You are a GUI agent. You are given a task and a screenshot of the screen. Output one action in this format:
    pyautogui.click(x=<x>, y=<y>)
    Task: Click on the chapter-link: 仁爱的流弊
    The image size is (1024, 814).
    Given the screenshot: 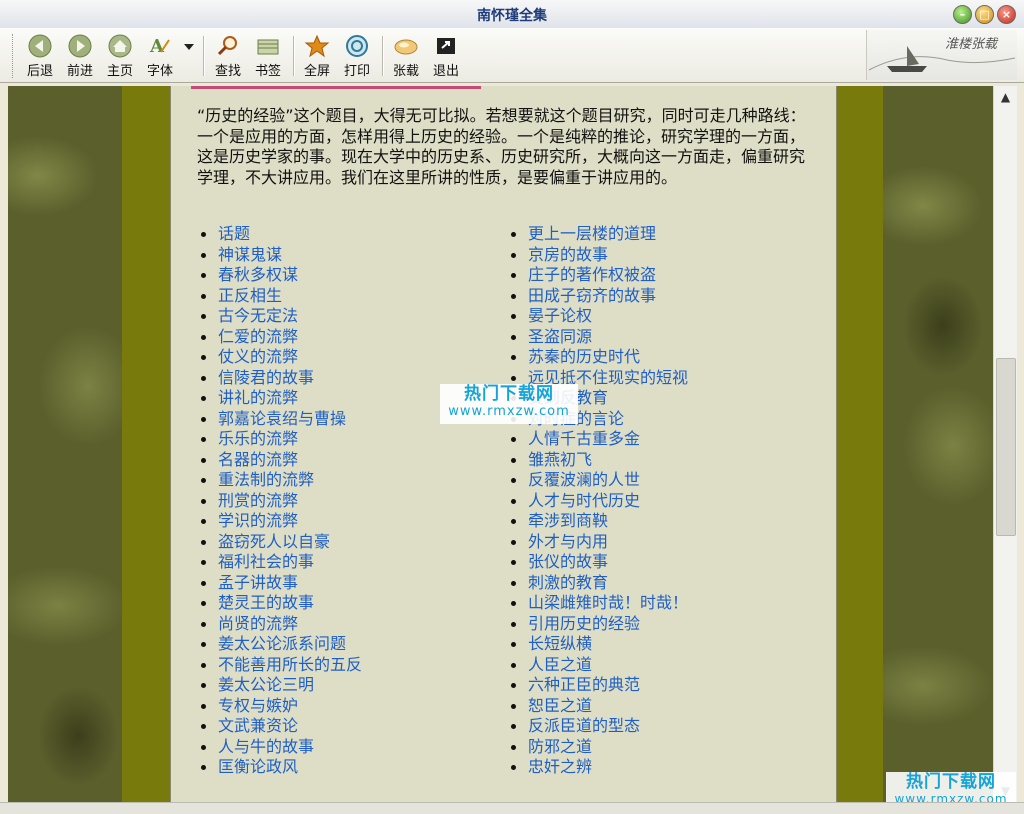 What is the action you would take?
    pyautogui.click(x=258, y=336)
    